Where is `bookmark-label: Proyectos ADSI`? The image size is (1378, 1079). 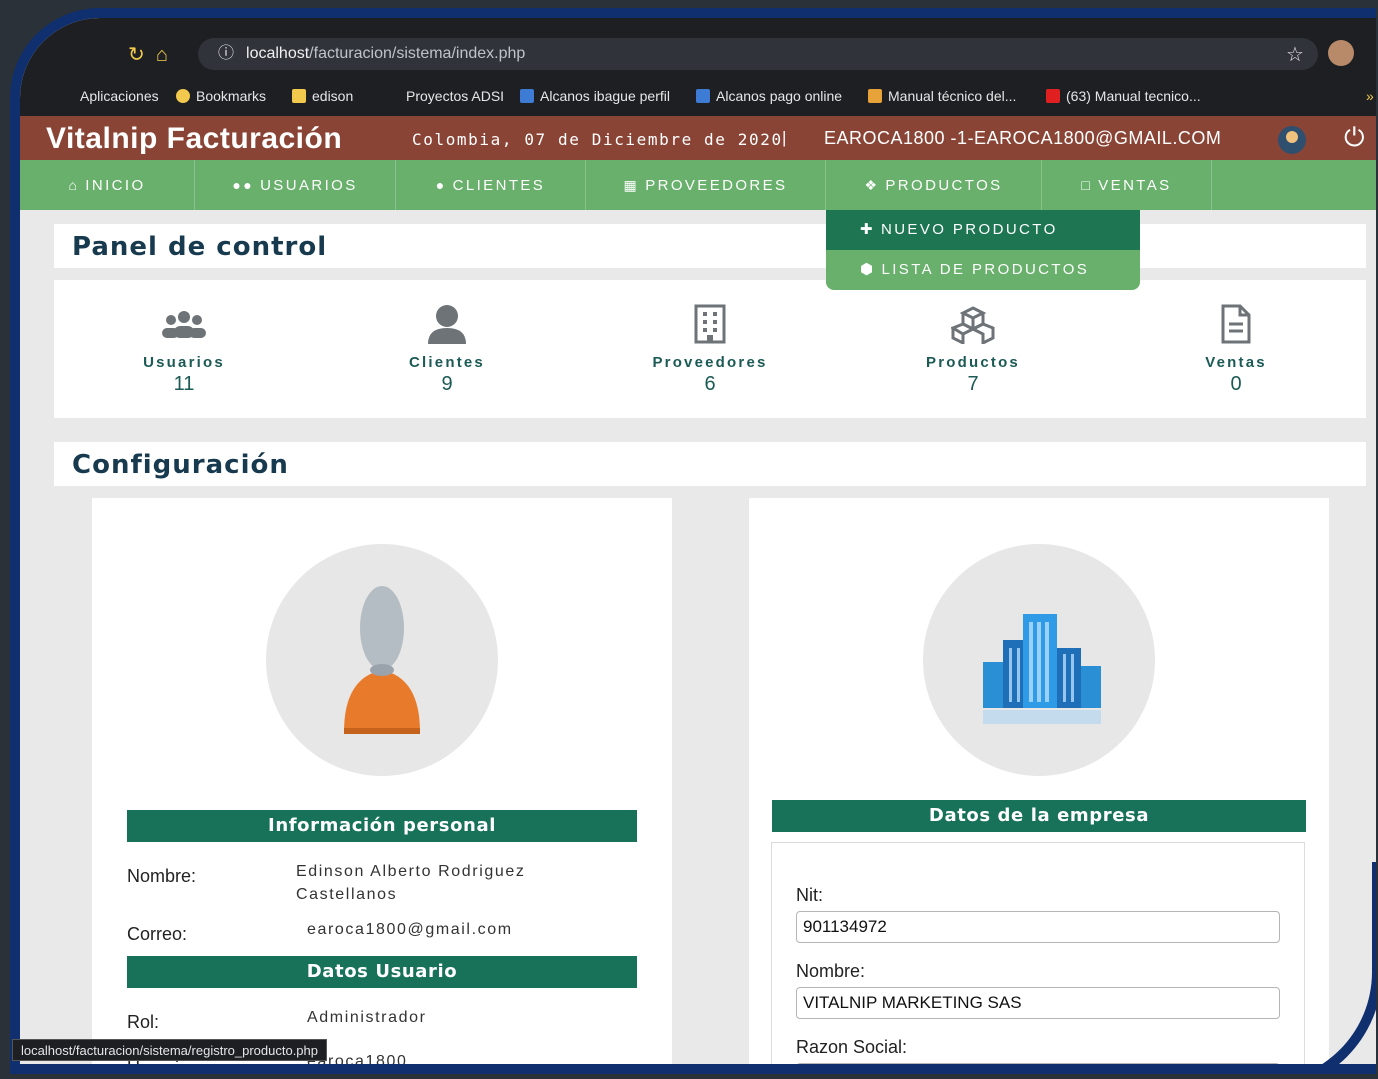 bookmark-label: Proyectos ADSI is located at coordinates (455, 96).